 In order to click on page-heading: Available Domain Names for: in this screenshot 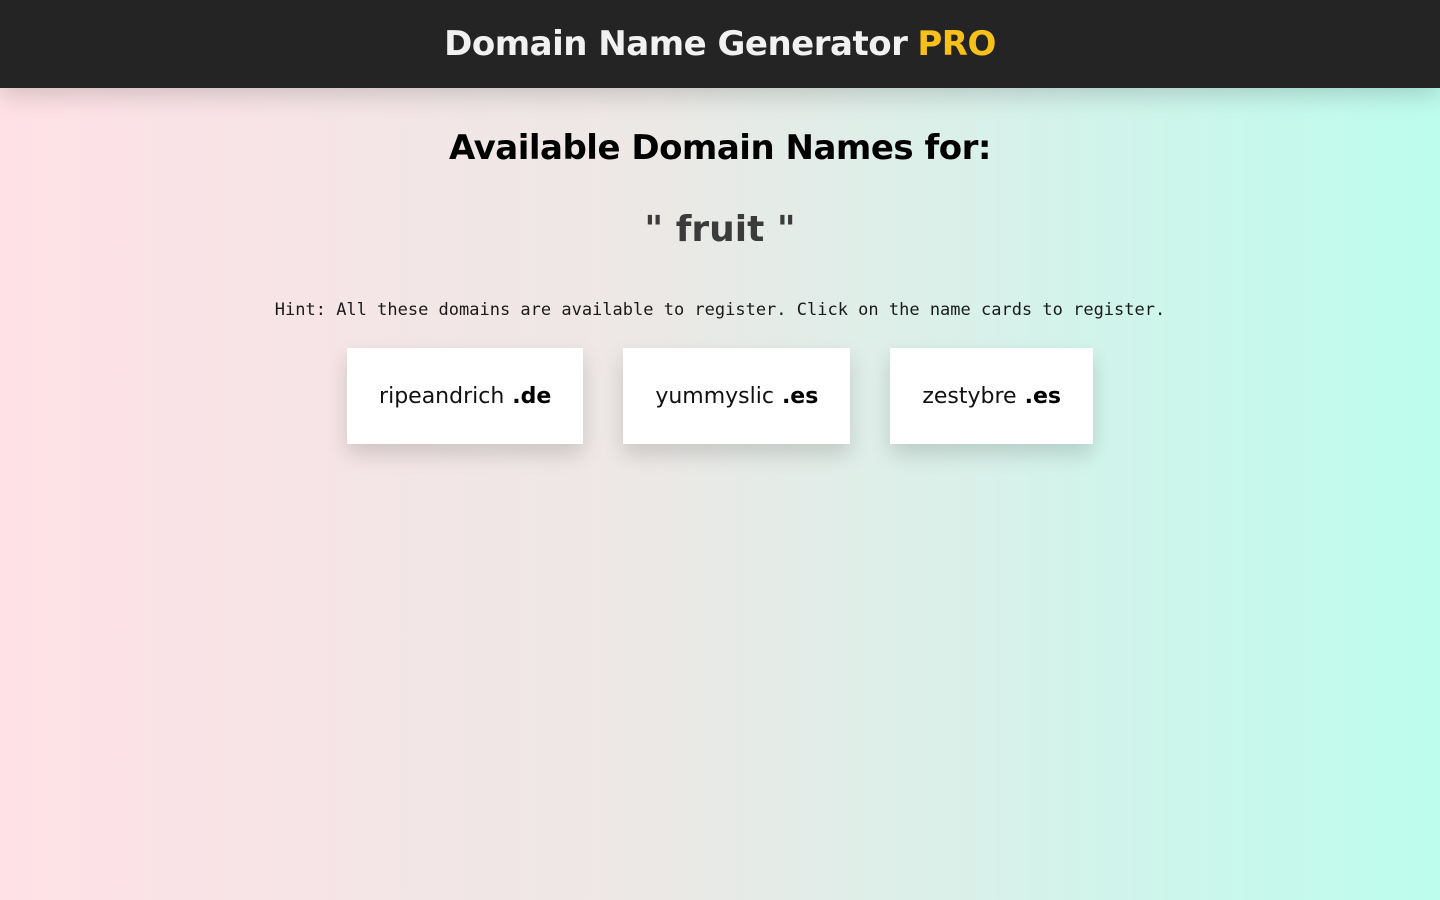, I will do `click(720, 148)`.